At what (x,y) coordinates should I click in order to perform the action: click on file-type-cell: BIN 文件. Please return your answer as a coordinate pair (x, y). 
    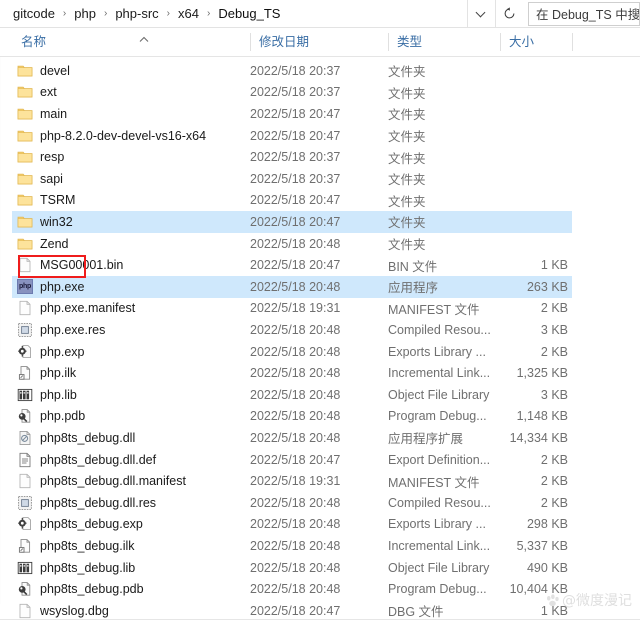
    Looking at the image, I should click on (413, 266).